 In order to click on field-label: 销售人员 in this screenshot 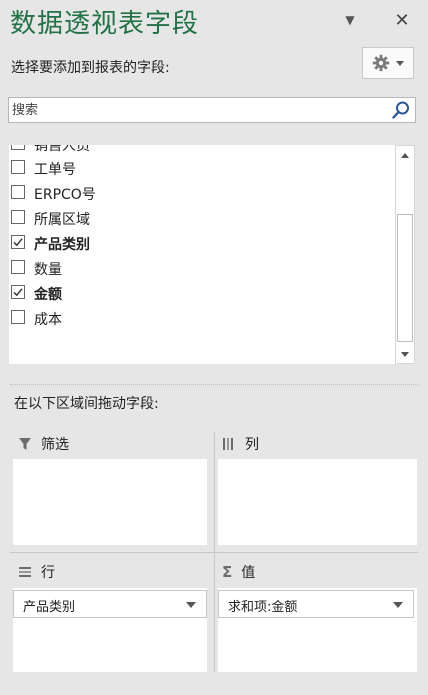, I will do `click(62, 149)`.